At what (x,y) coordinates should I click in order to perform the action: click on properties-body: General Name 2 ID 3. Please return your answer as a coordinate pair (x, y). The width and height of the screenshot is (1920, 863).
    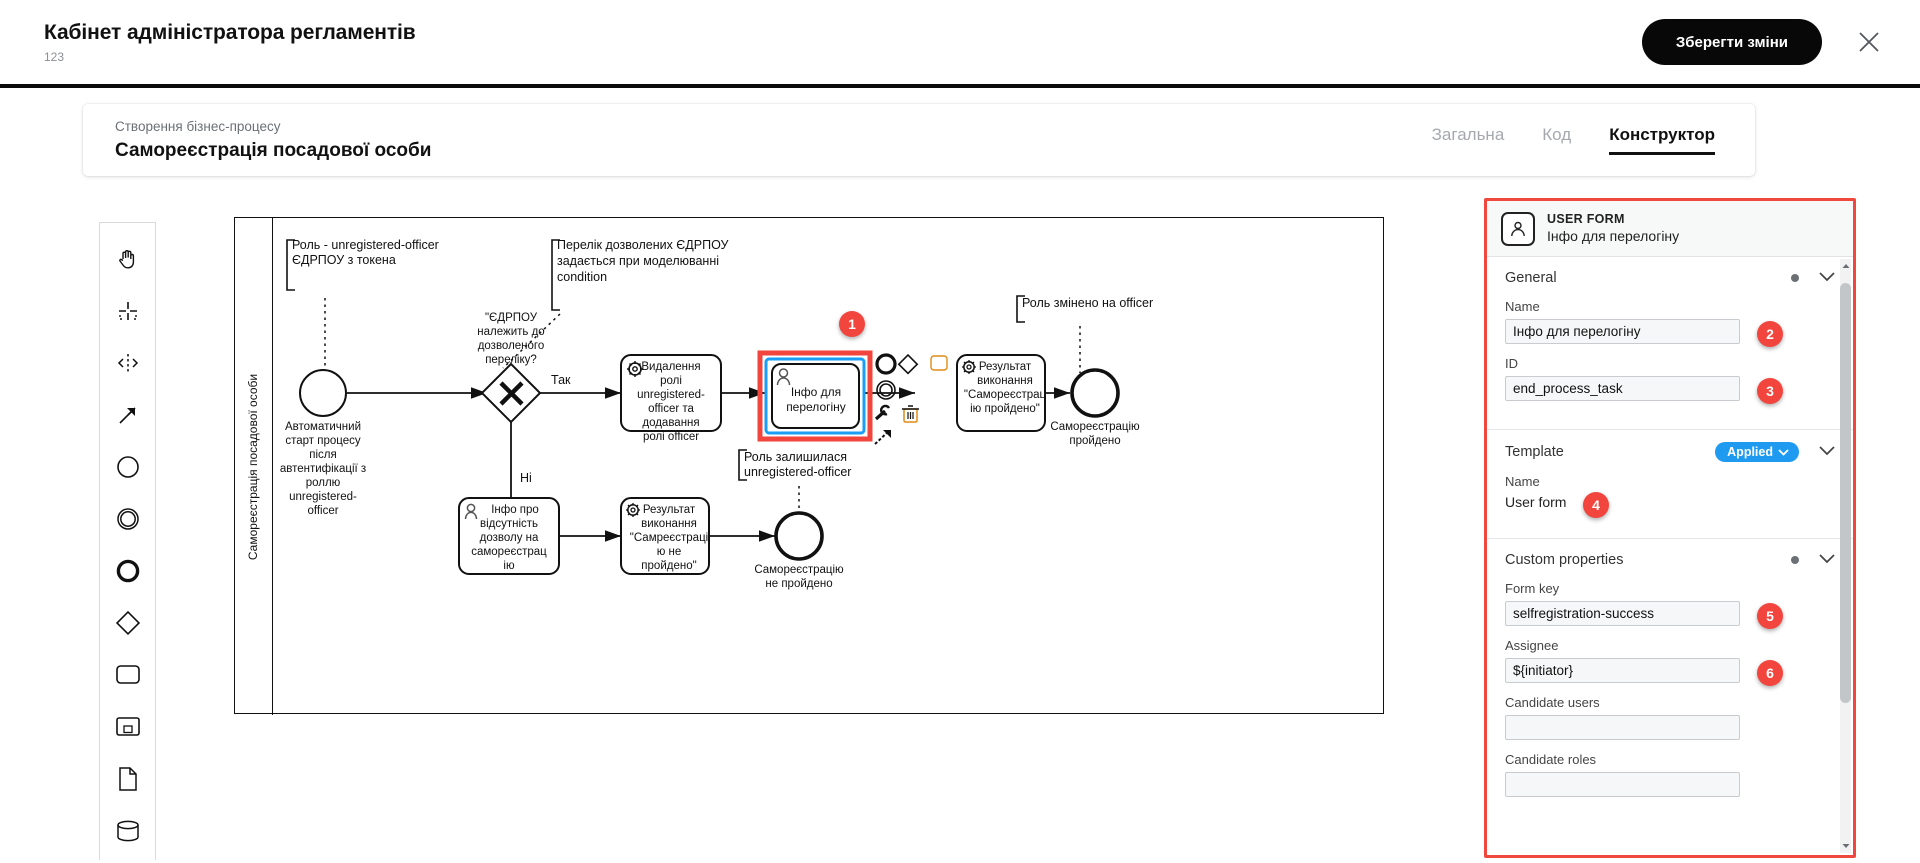
    Looking at the image, I should click on (1670, 556).